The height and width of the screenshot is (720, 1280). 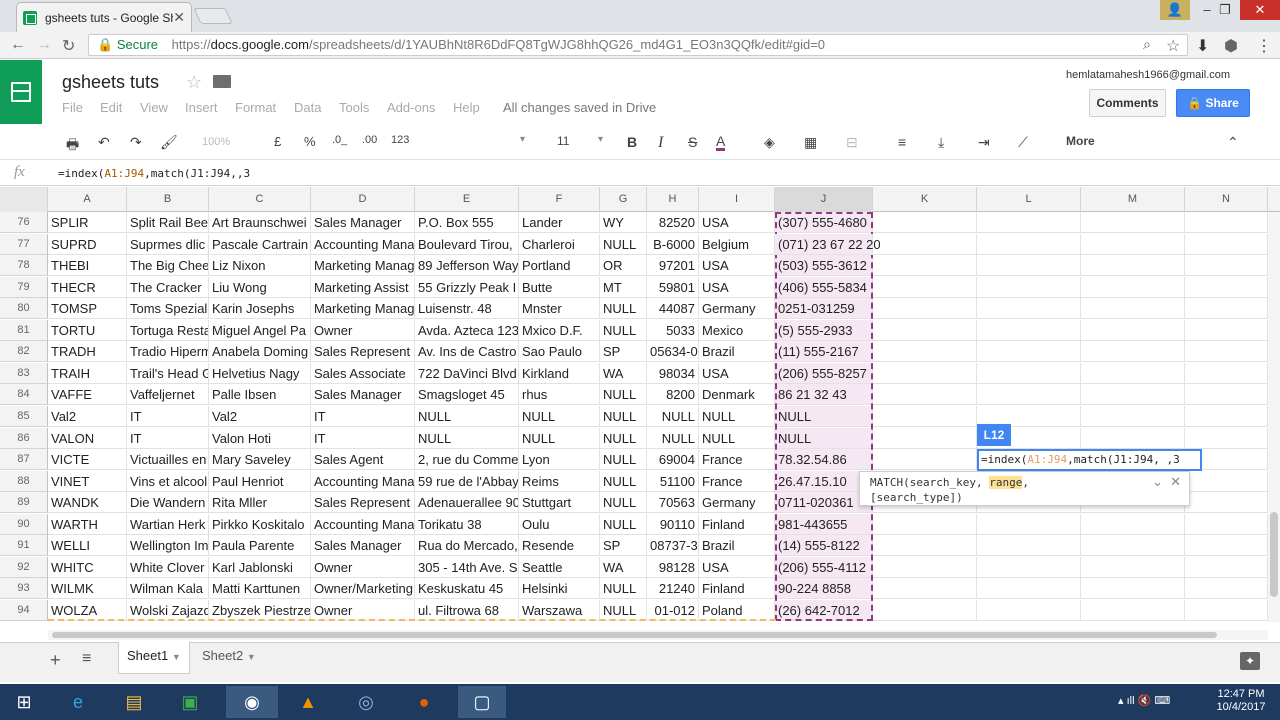 I want to click on table-cell: OR, so click(x=623, y=265).